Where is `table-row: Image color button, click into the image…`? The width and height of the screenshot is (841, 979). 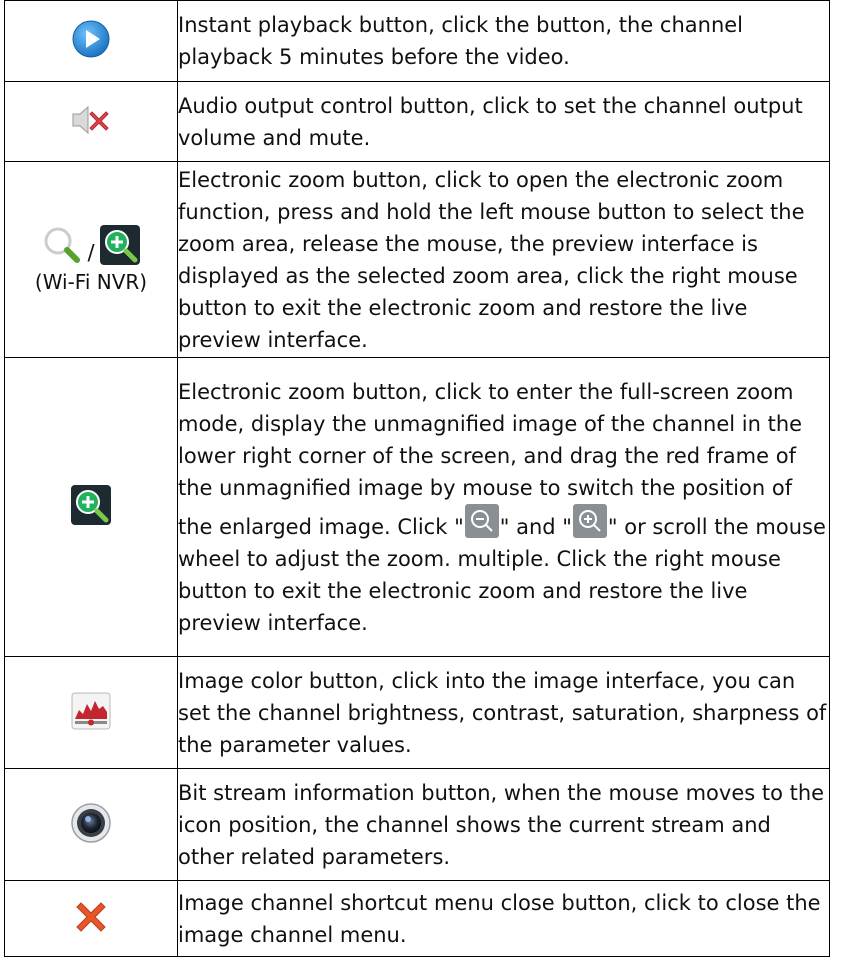 table-row: Image color button, click into the image… is located at coordinates (417, 712).